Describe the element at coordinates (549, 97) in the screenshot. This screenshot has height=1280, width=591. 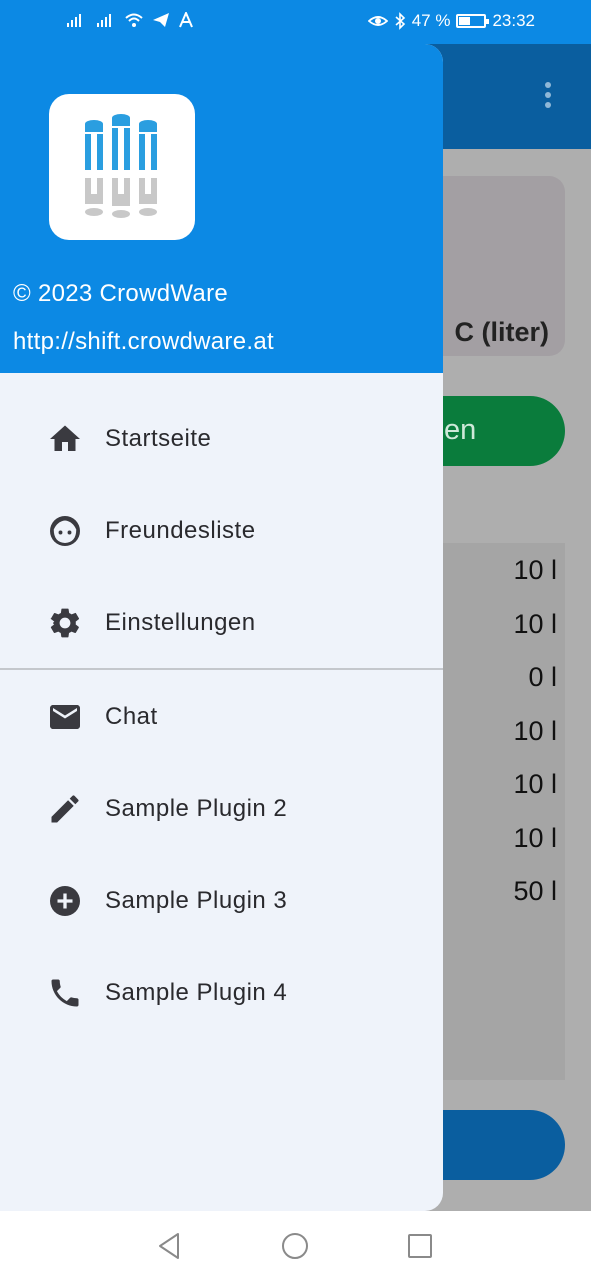
I see `overflow-menu-icon` at that location.